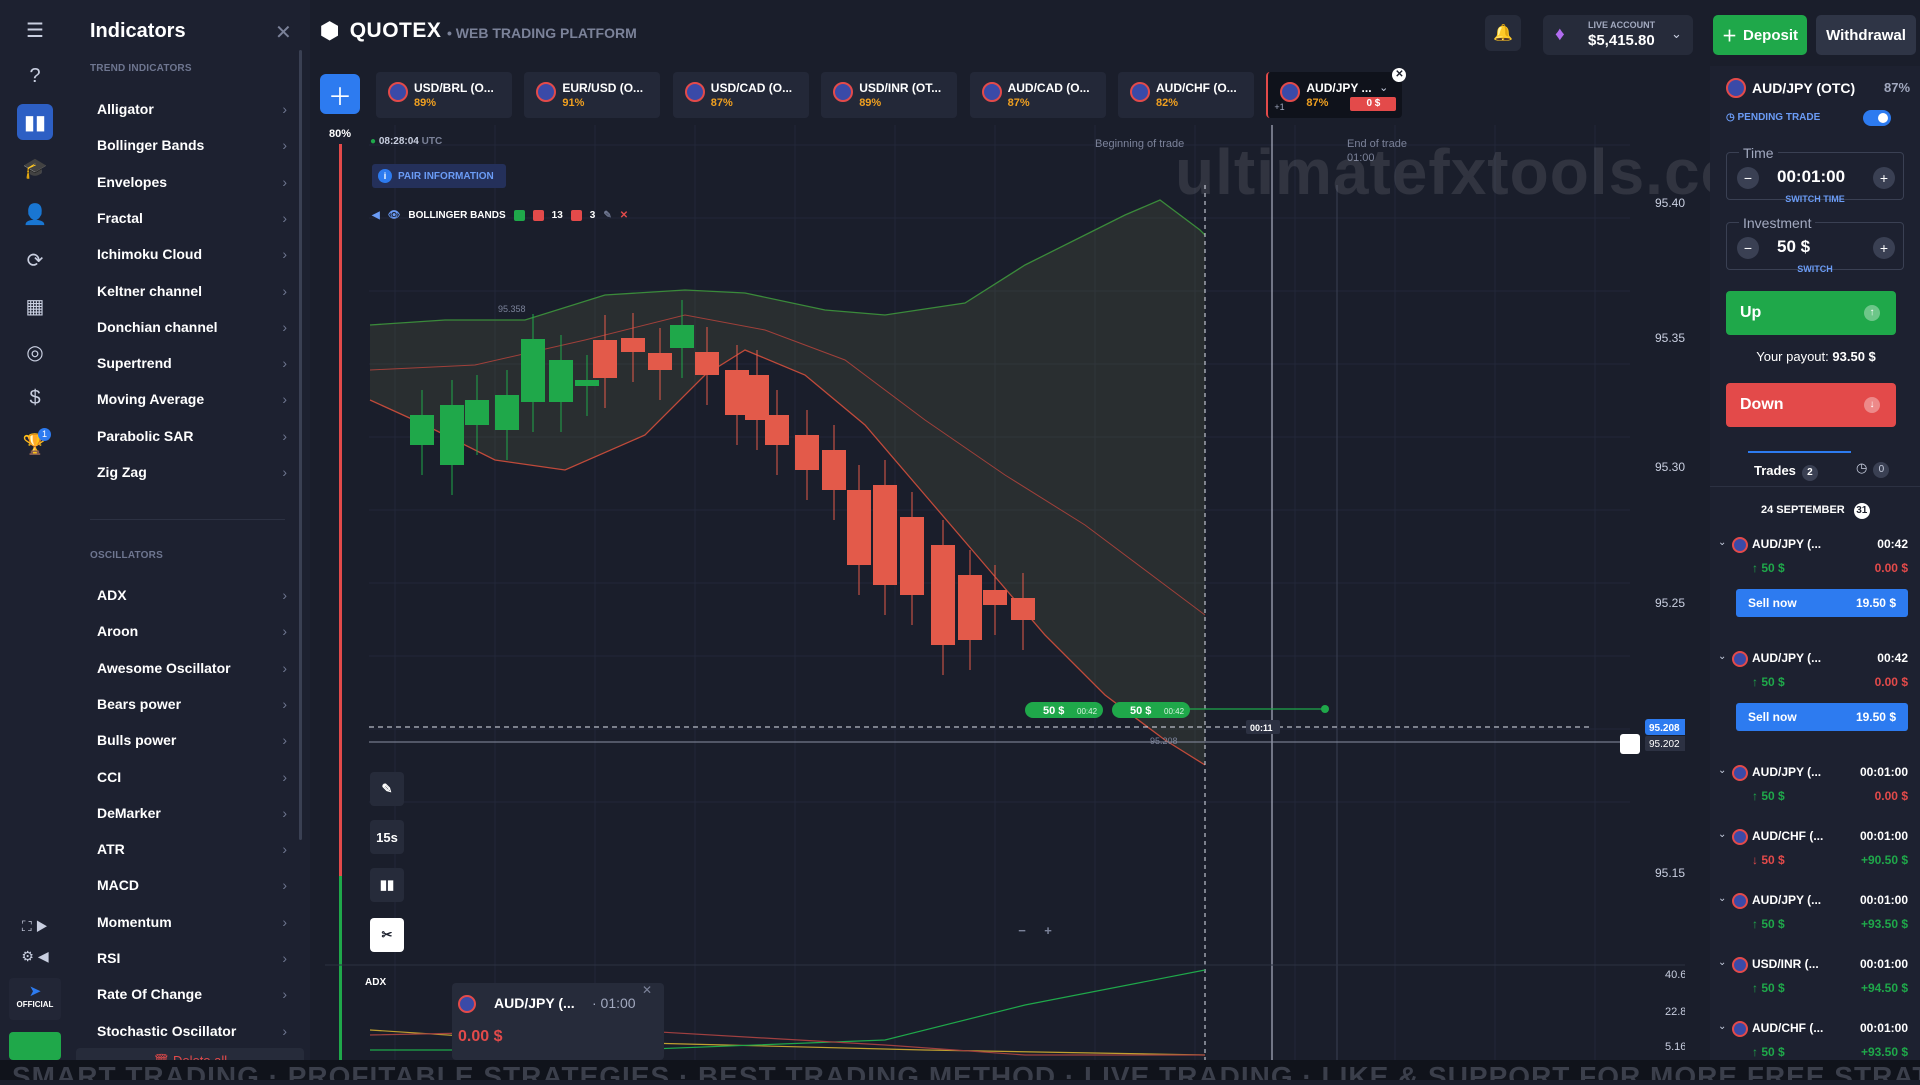 This screenshot has height=1085, width=1920. Describe the element at coordinates (35, 76) in the screenshot. I see `help-icon: ?` at that location.